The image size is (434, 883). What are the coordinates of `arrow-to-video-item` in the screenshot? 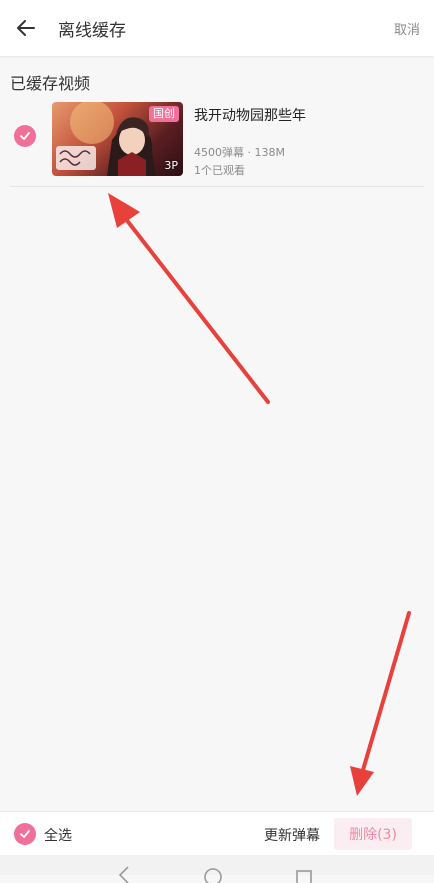 It's located at (189, 298).